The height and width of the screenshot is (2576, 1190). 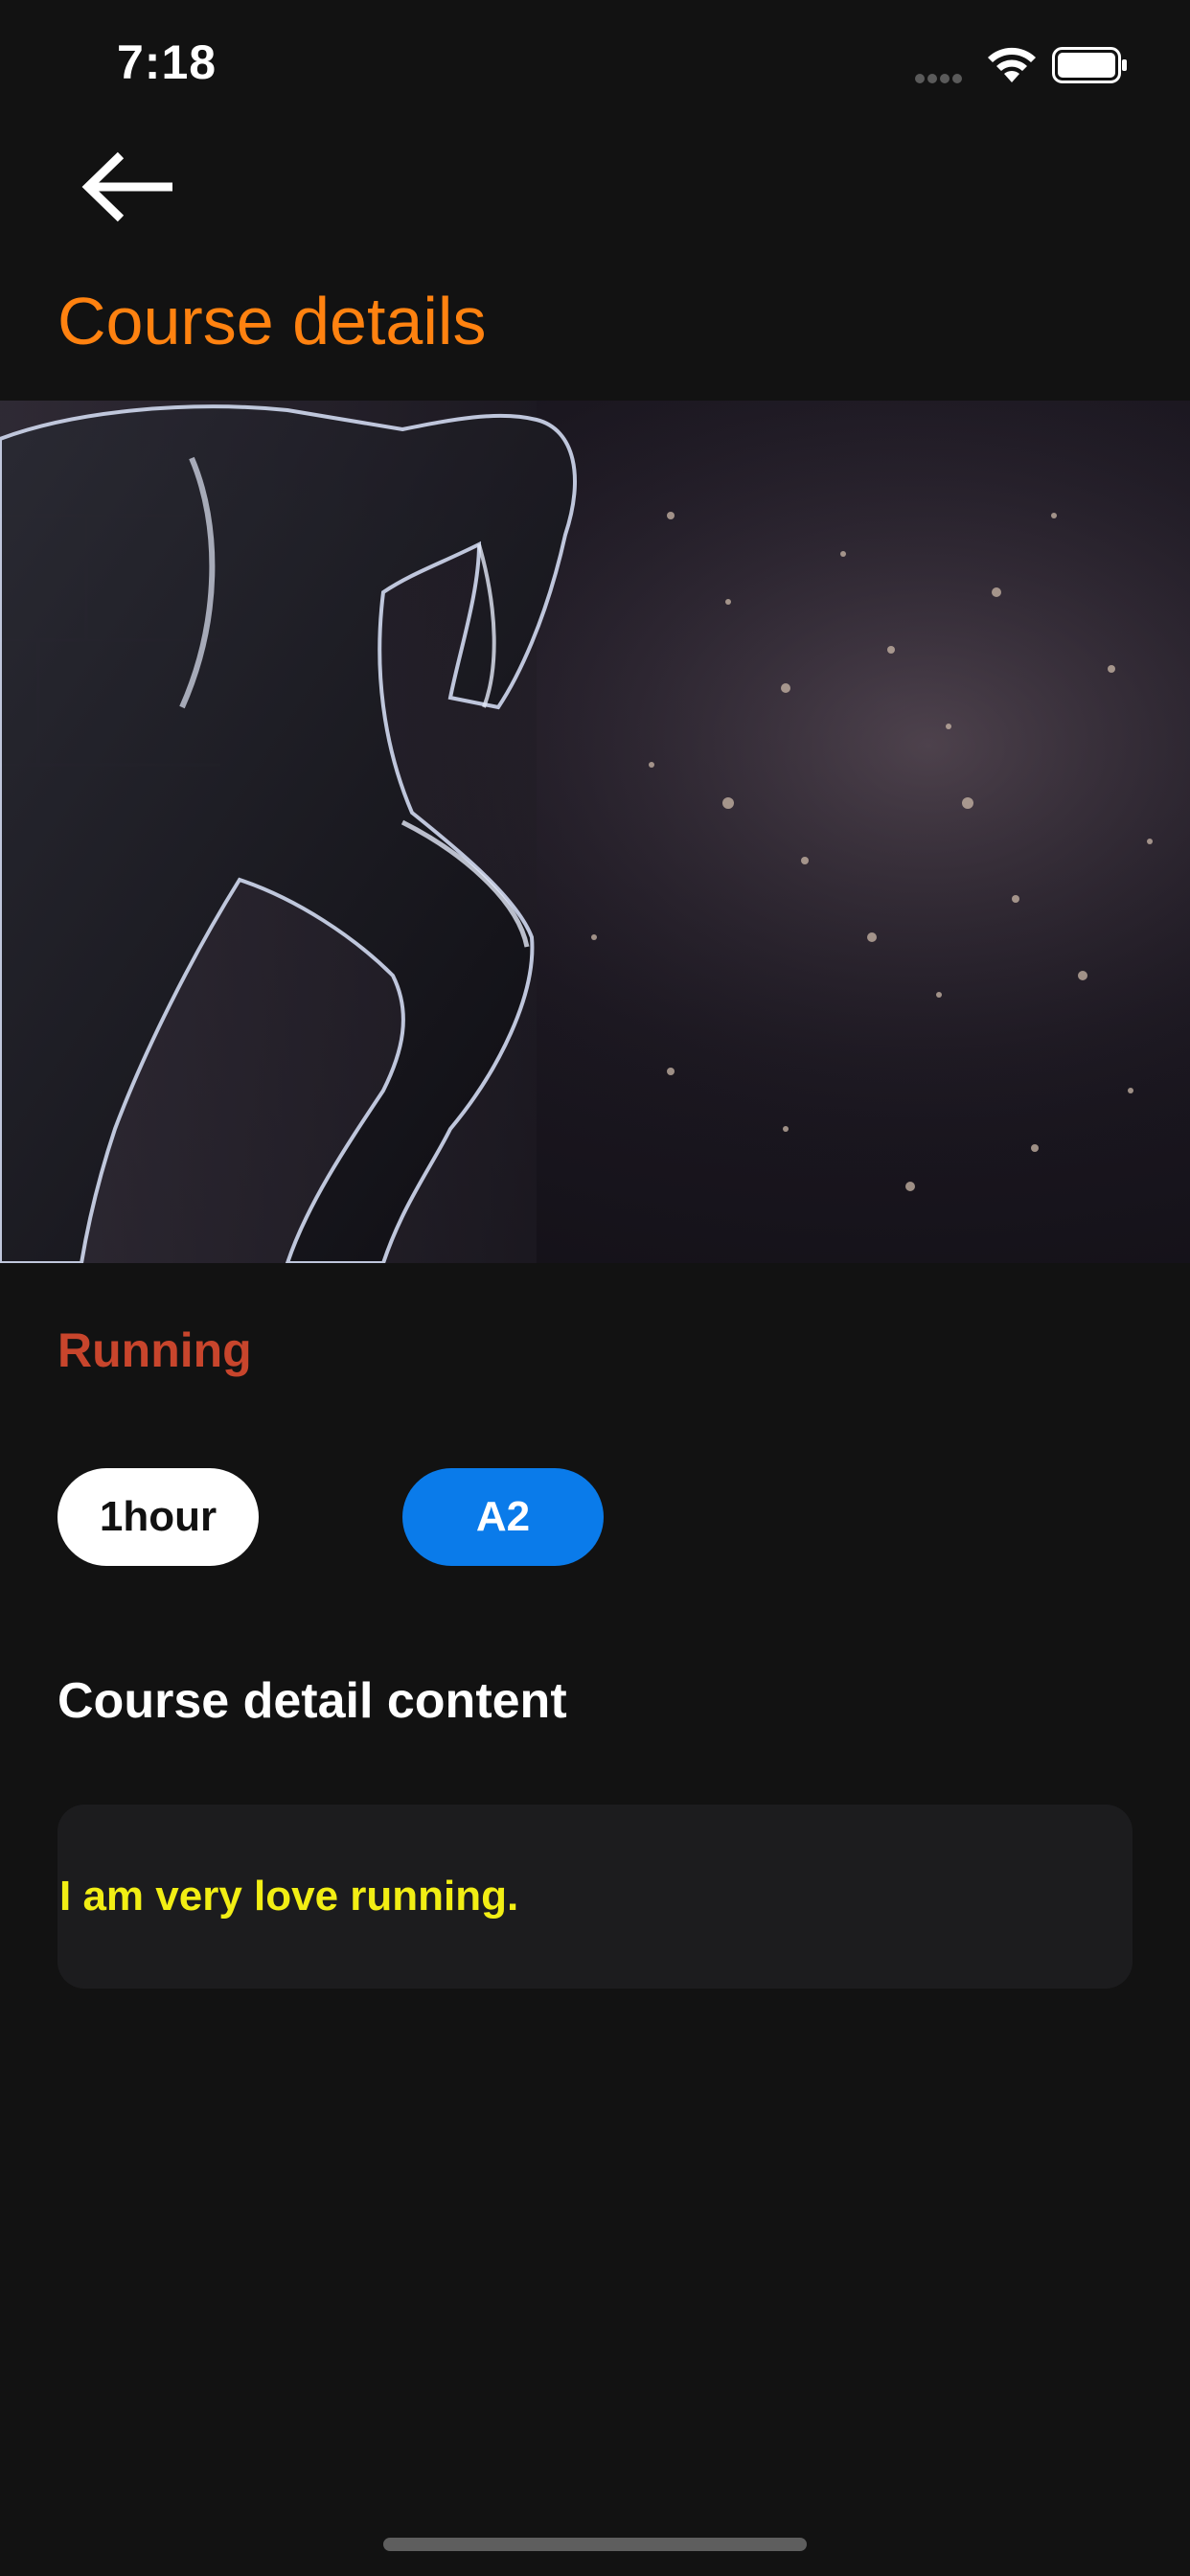 What do you see at coordinates (1090, 65) in the screenshot?
I see `battery-icon` at bounding box center [1090, 65].